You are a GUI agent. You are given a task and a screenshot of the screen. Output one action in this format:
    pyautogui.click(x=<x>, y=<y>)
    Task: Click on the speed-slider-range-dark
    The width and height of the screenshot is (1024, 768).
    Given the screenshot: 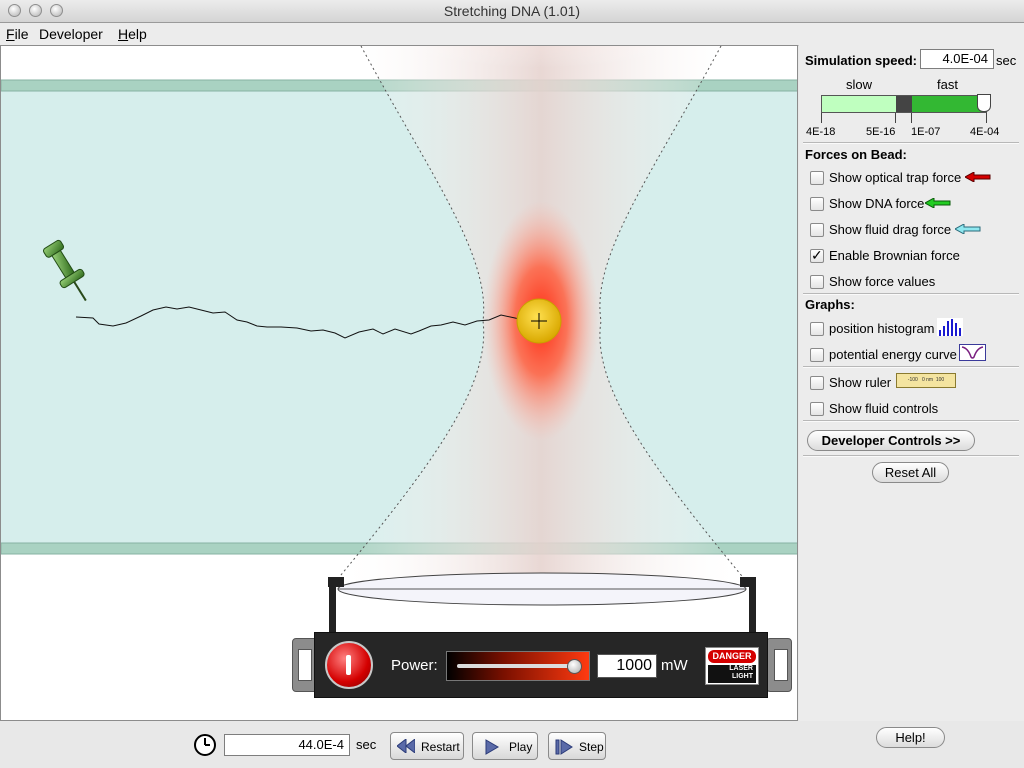 What is the action you would take?
    pyautogui.click(x=904, y=104)
    